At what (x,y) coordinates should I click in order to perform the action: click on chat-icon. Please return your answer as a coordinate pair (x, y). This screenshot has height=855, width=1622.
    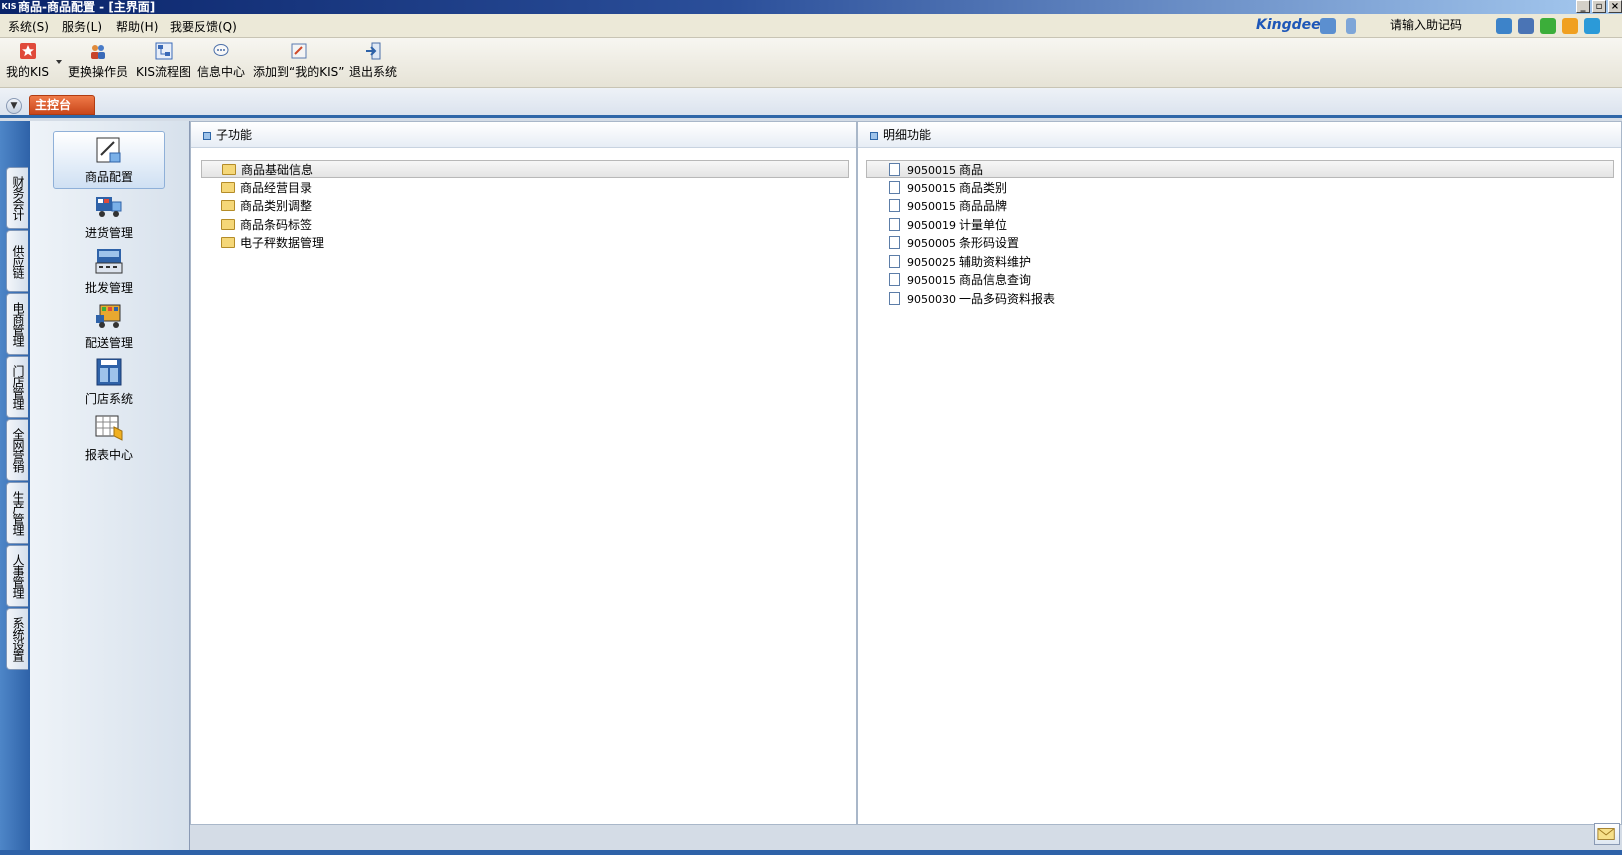
    Looking at the image, I should click on (1526, 26).